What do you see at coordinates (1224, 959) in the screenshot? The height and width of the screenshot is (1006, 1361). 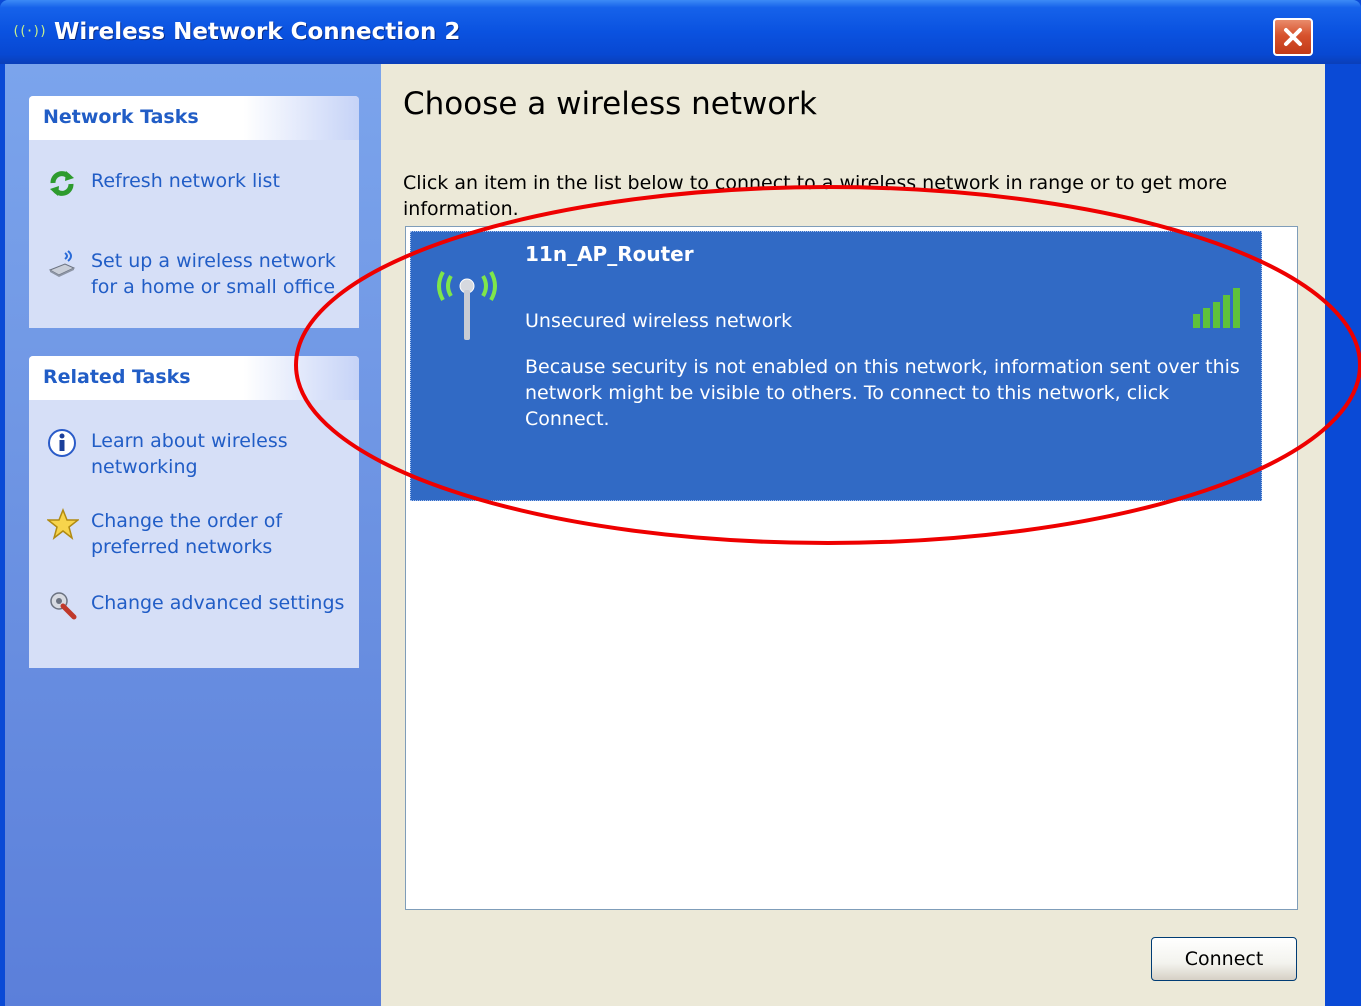 I see `connect-button: Connect` at bounding box center [1224, 959].